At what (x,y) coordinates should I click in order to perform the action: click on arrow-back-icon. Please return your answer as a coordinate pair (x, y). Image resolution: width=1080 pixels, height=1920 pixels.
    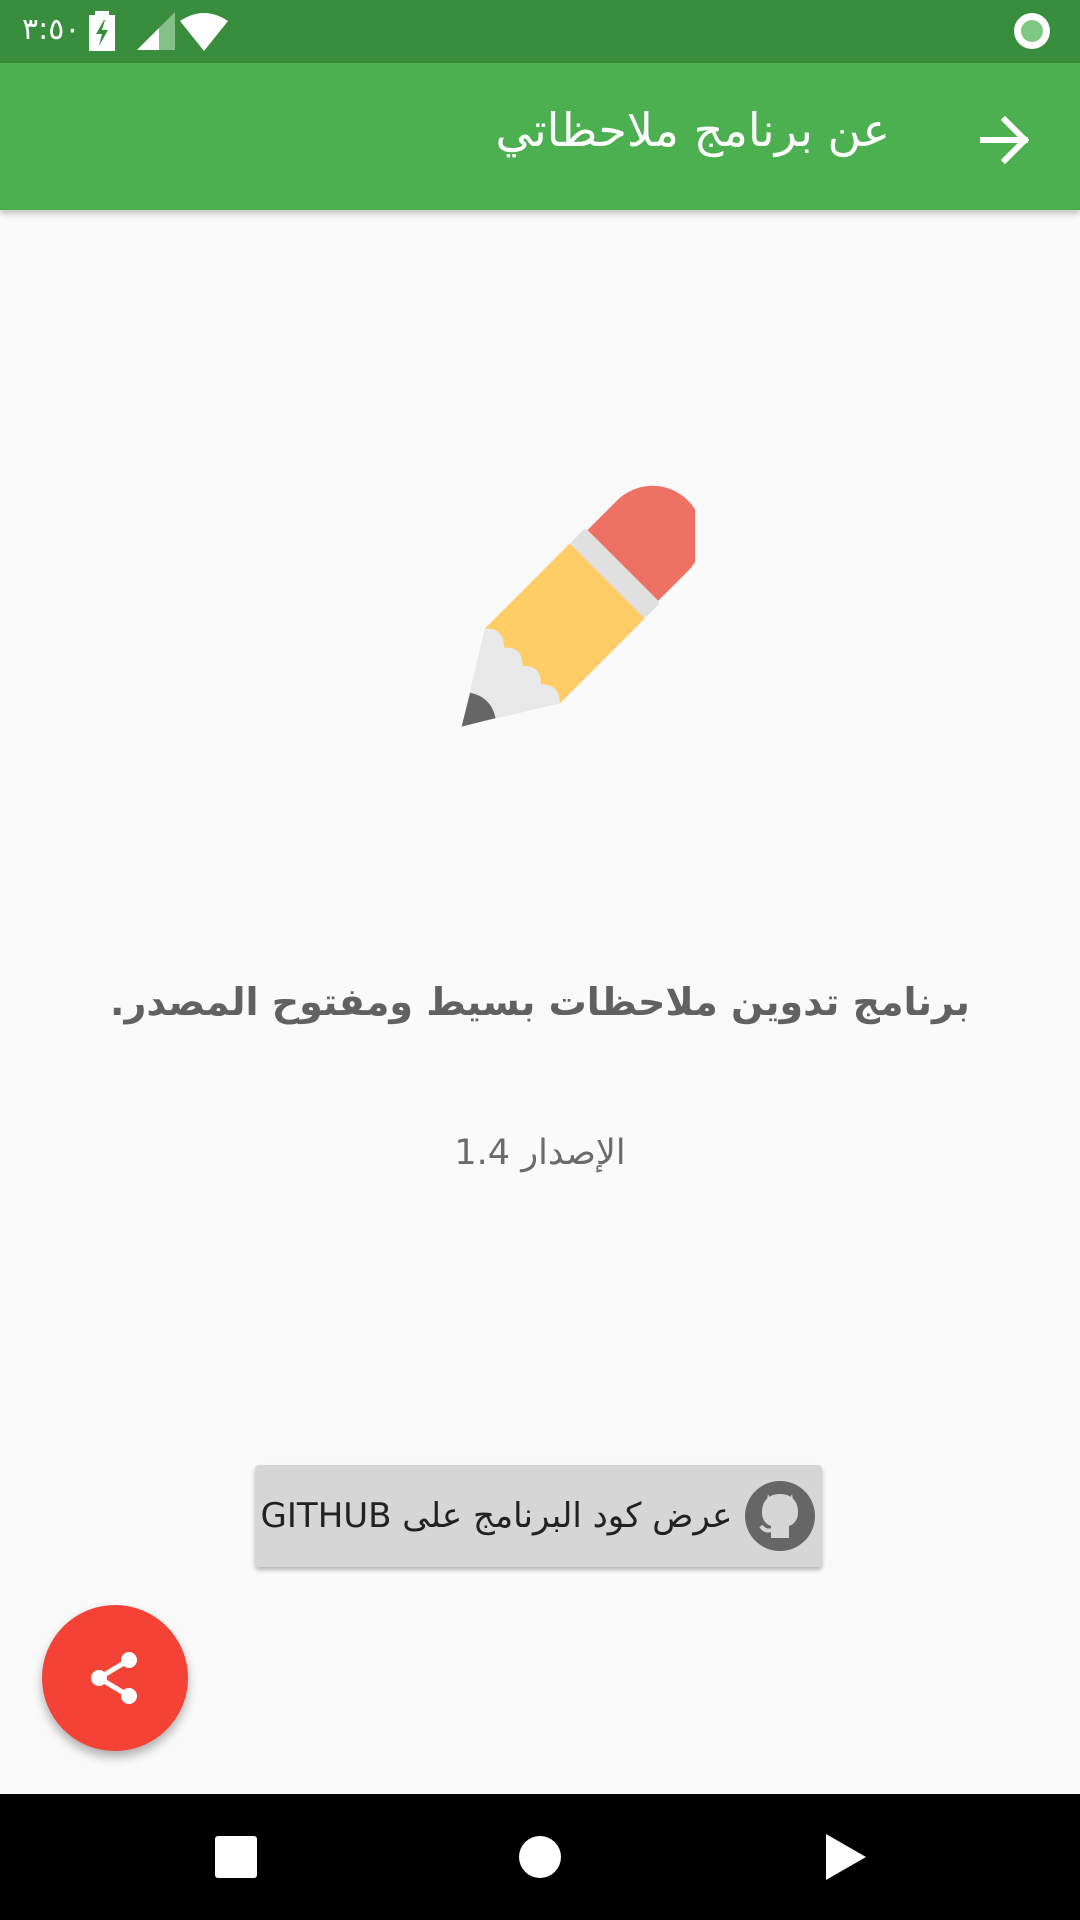
    Looking at the image, I should click on (1005, 140).